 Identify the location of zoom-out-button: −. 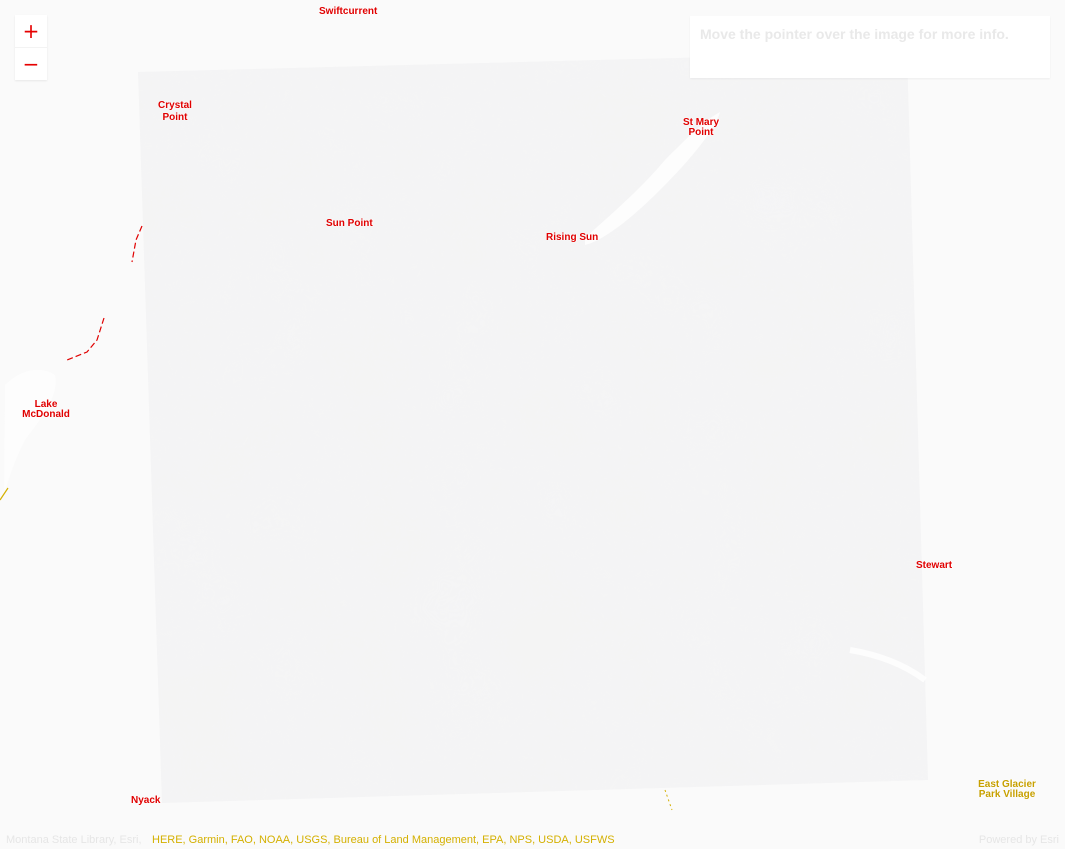
(31, 63).